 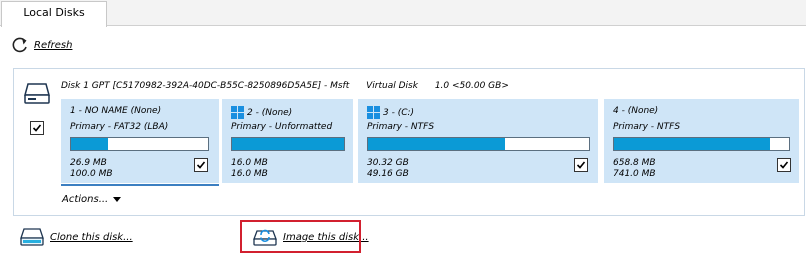 I want to click on total-space: 100.0 MB, so click(x=91, y=174).